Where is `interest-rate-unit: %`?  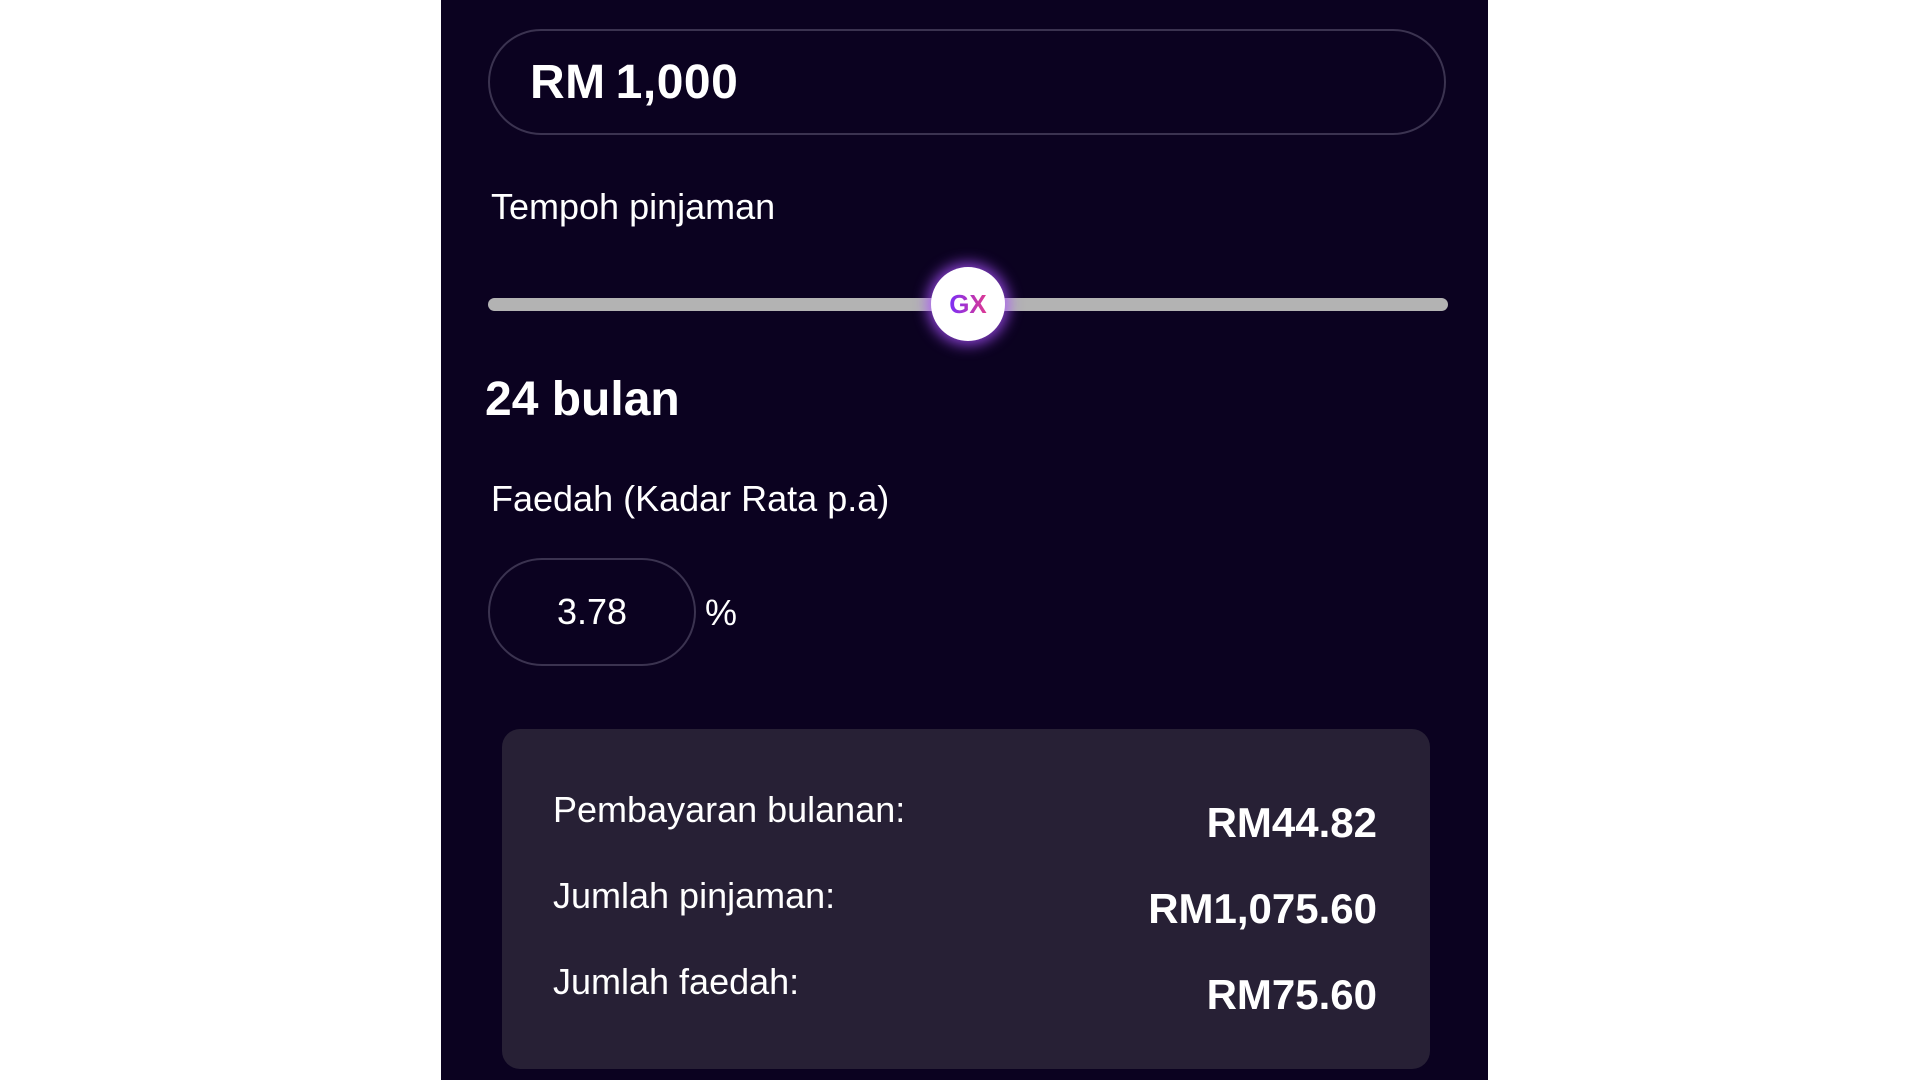 interest-rate-unit: % is located at coordinates (721, 612).